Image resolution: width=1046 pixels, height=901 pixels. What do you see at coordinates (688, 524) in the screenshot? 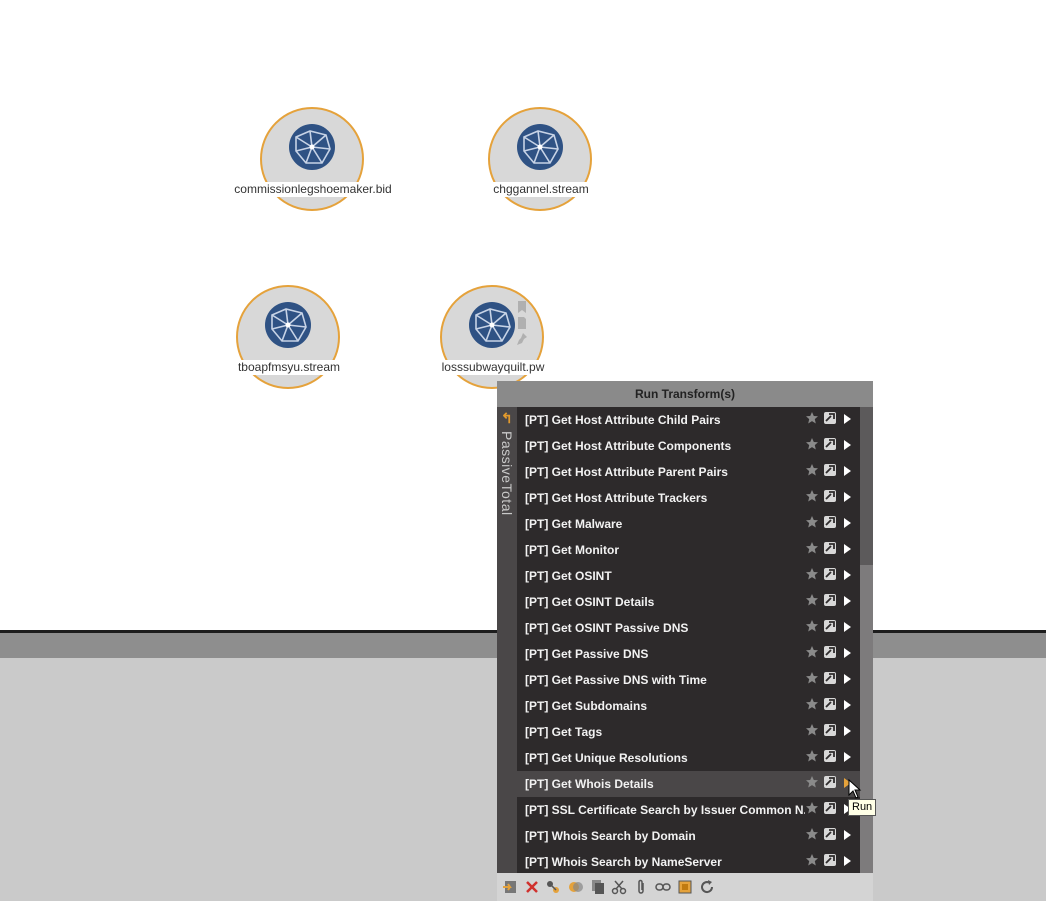
I see `transform-item: [PT] Get Malware` at bounding box center [688, 524].